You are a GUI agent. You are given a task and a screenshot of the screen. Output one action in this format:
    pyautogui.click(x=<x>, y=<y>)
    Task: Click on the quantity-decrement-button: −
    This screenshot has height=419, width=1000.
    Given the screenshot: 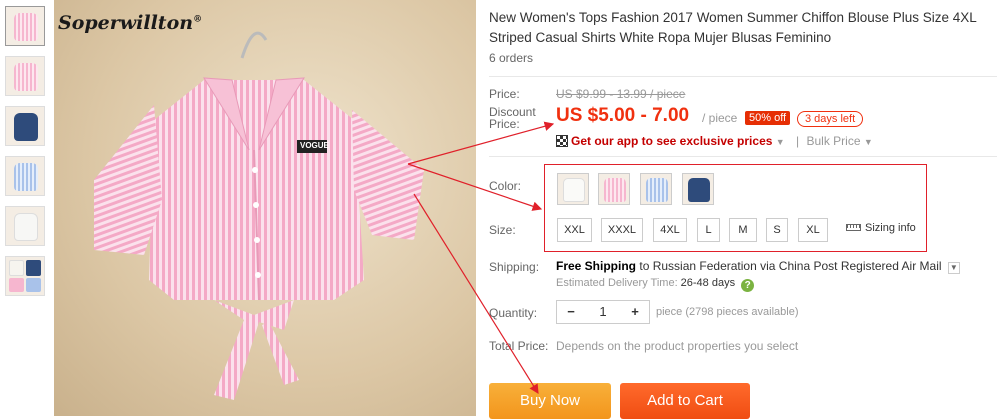 What is the action you would take?
    pyautogui.click(x=571, y=312)
    